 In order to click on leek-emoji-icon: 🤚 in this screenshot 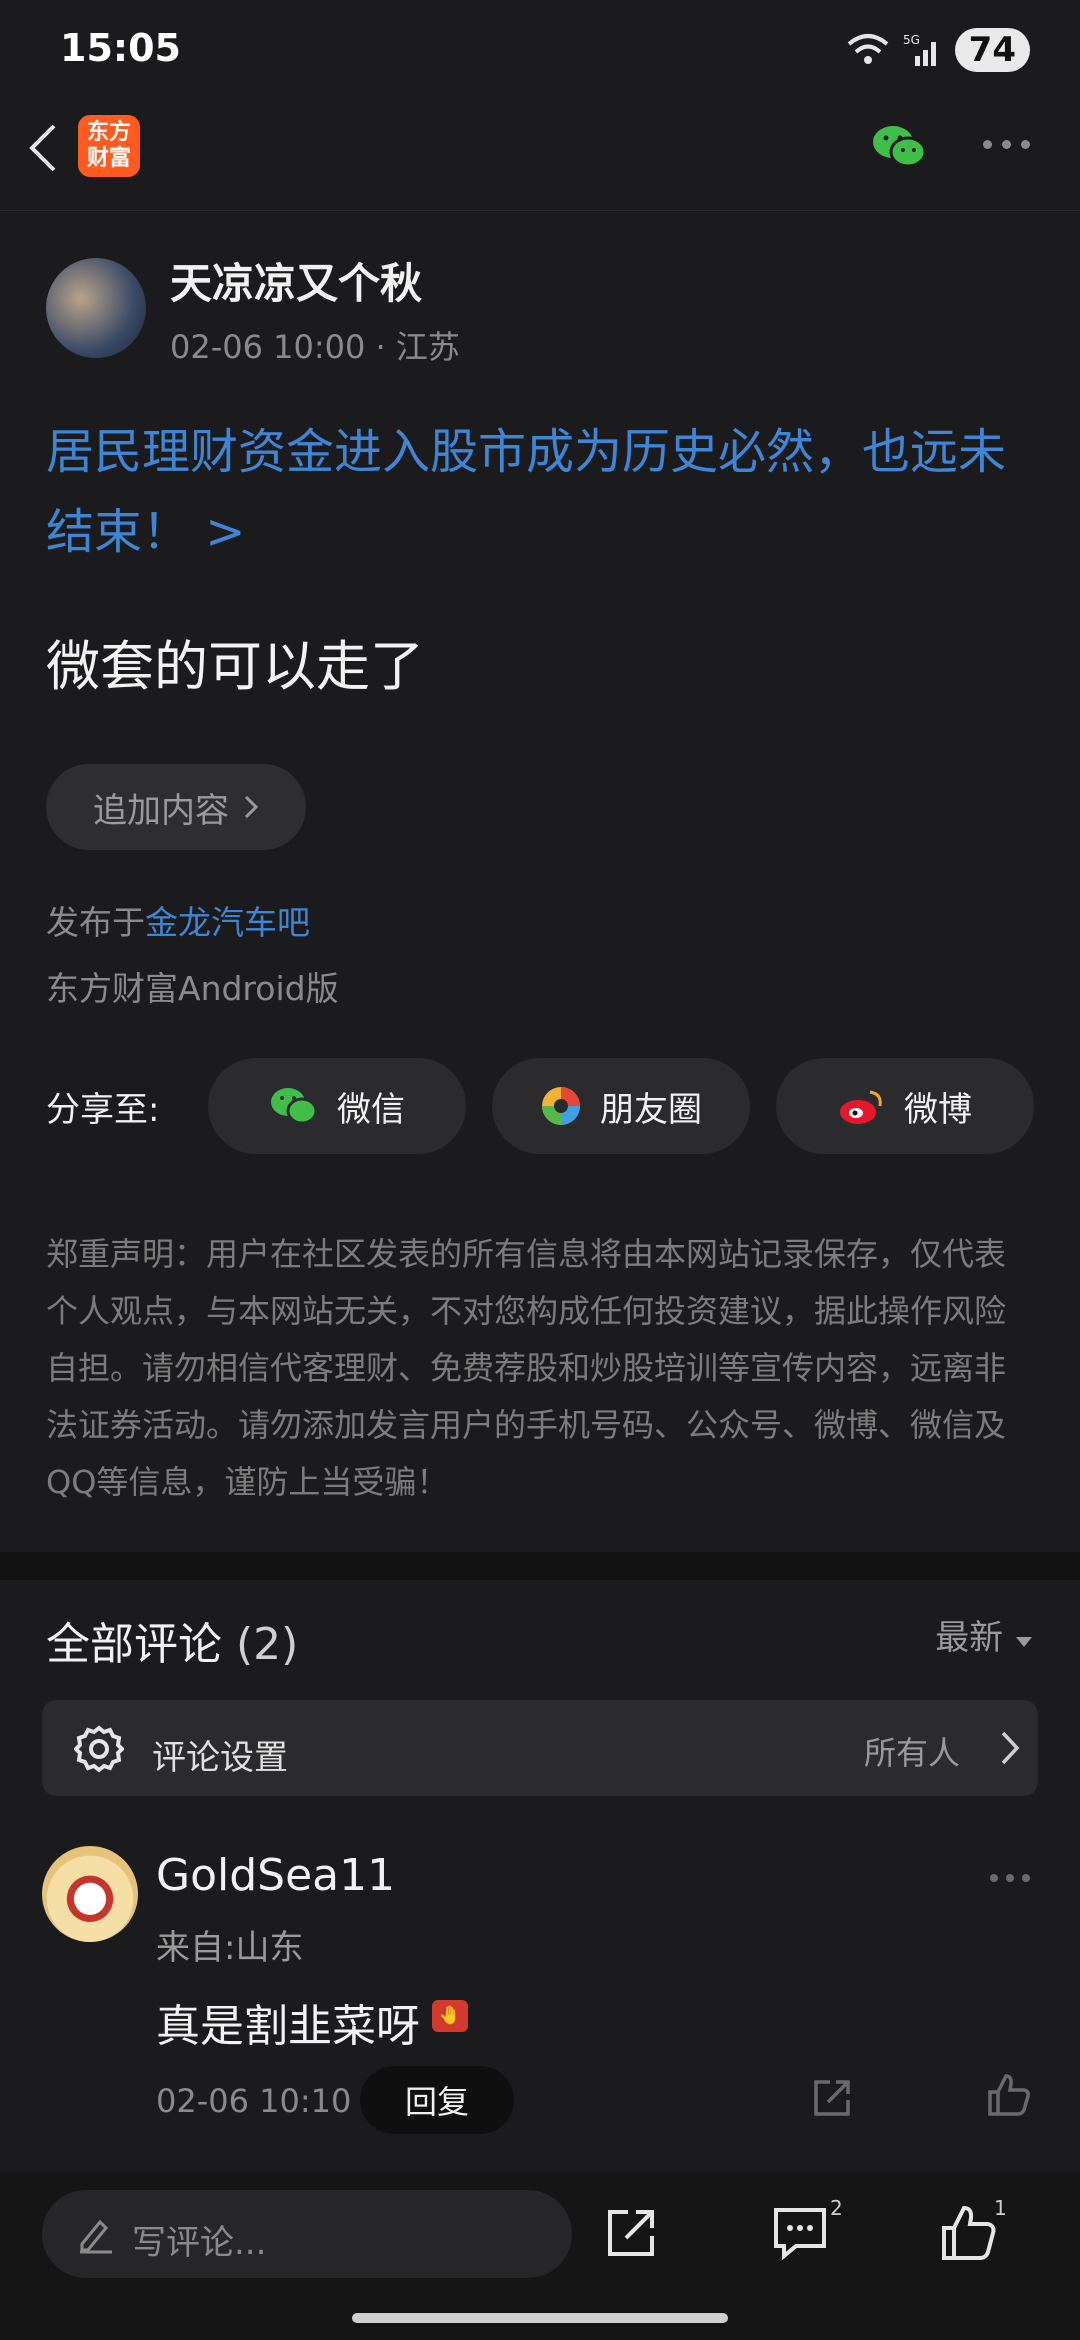, I will do `click(450, 2016)`.